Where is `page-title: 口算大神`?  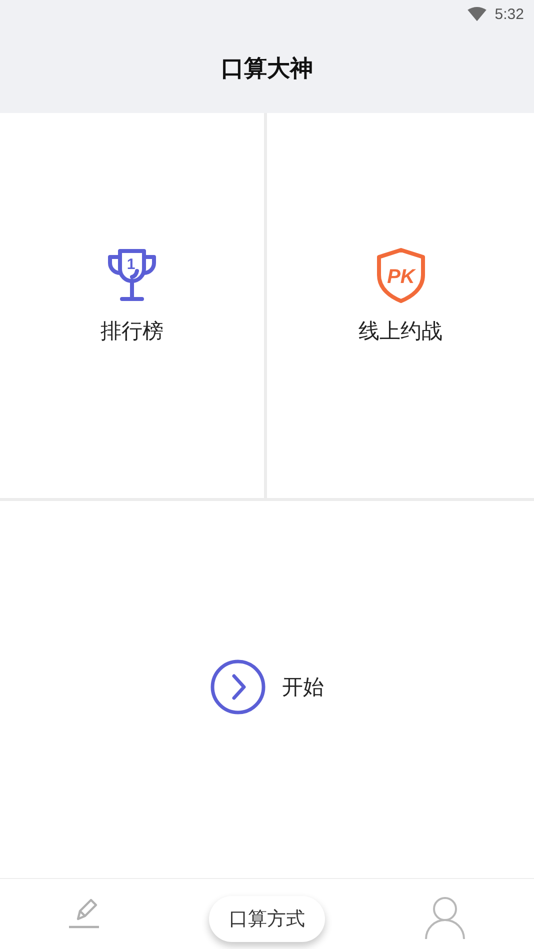
page-title: 口算大神 is located at coordinates (267, 69).